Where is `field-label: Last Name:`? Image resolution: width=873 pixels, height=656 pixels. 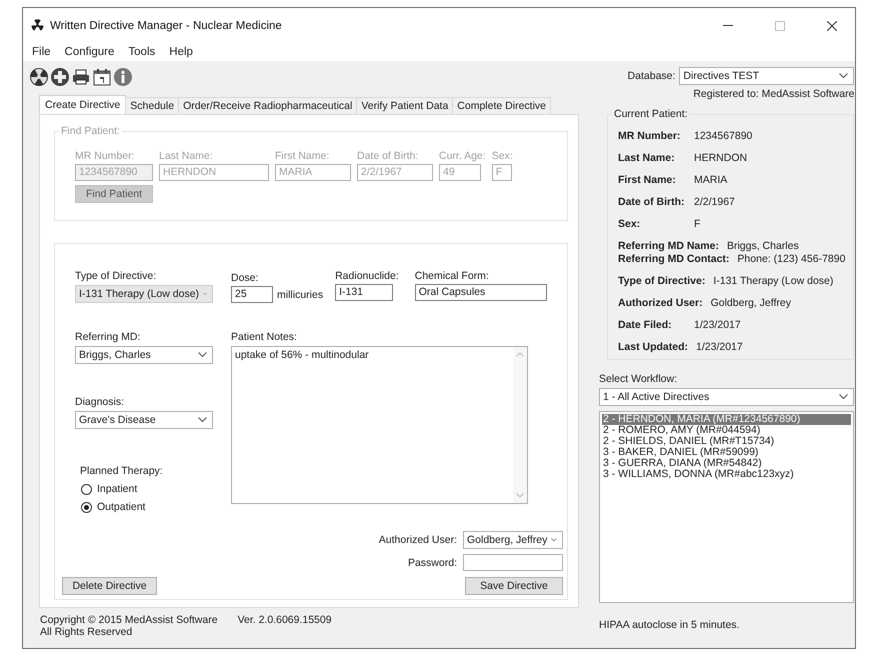
field-label: Last Name: is located at coordinates (186, 156).